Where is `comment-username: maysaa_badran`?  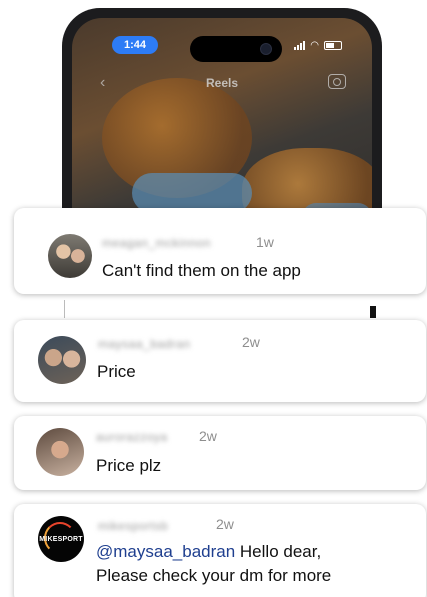
comment-username: maysaa_badran is located at coordinates (144, 344).